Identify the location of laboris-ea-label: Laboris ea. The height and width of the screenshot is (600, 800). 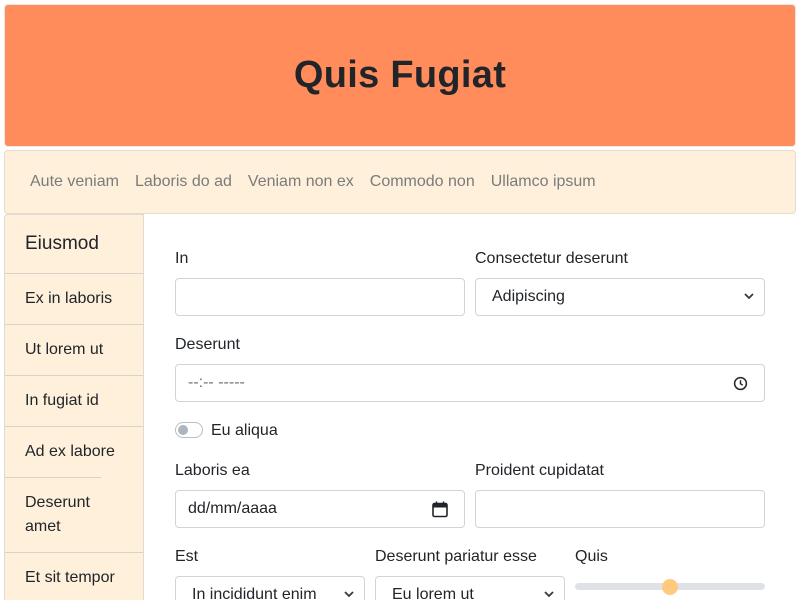
(212, 470).